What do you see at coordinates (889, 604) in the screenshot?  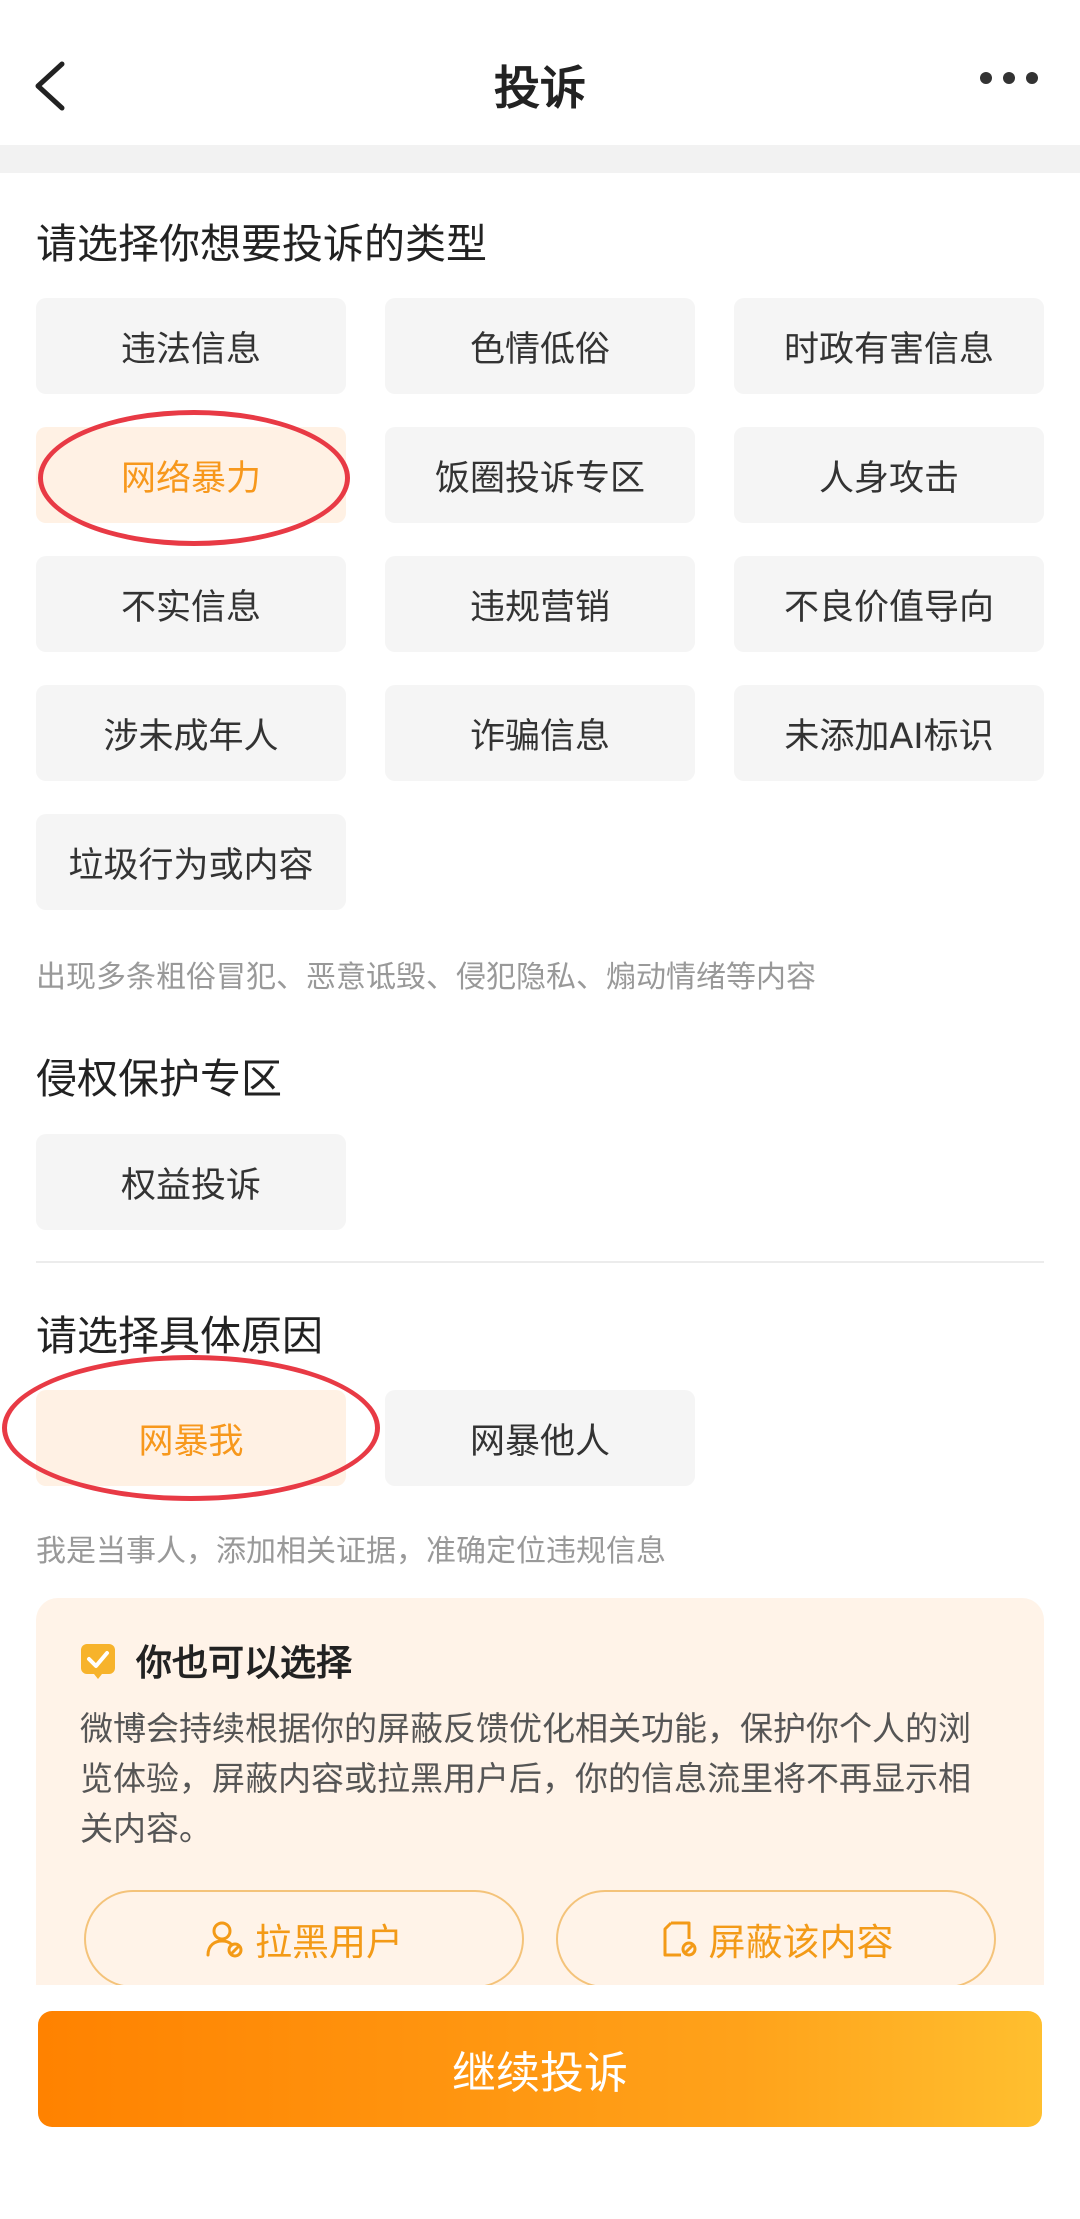 I see `type-option-values: 不良价值导向` at bounding box center [889, 604].